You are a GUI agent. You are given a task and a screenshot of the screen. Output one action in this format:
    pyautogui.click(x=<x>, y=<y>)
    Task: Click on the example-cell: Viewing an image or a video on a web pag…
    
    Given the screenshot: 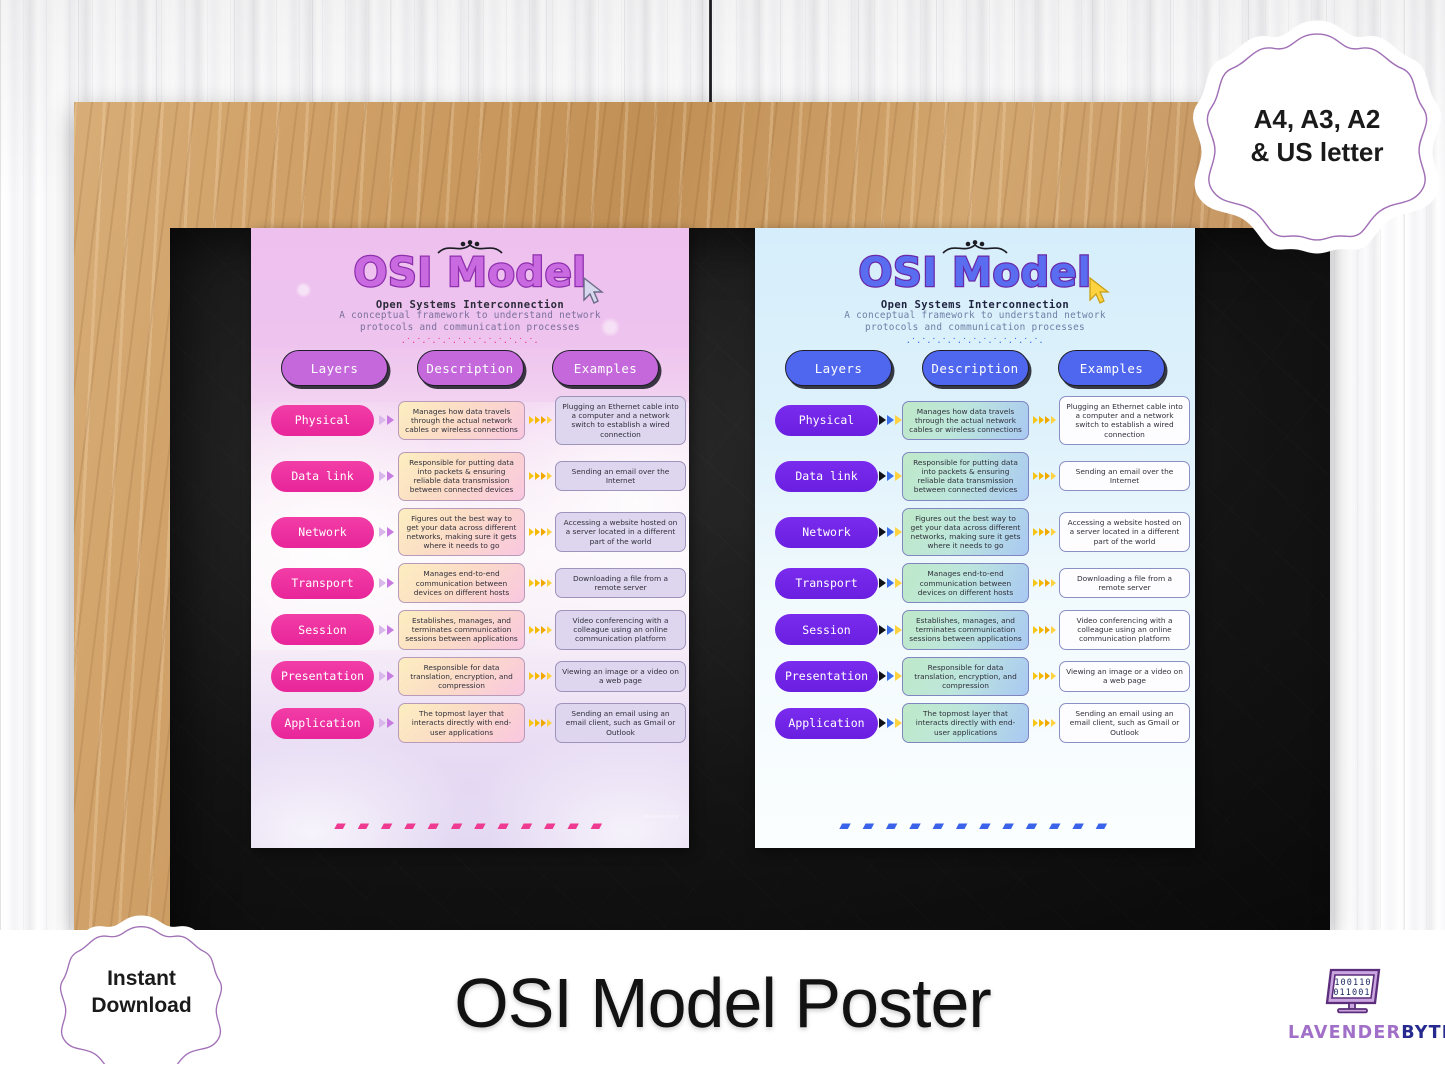 What is the action you would take?
    pyautogui.click(x=620, y=676)
    